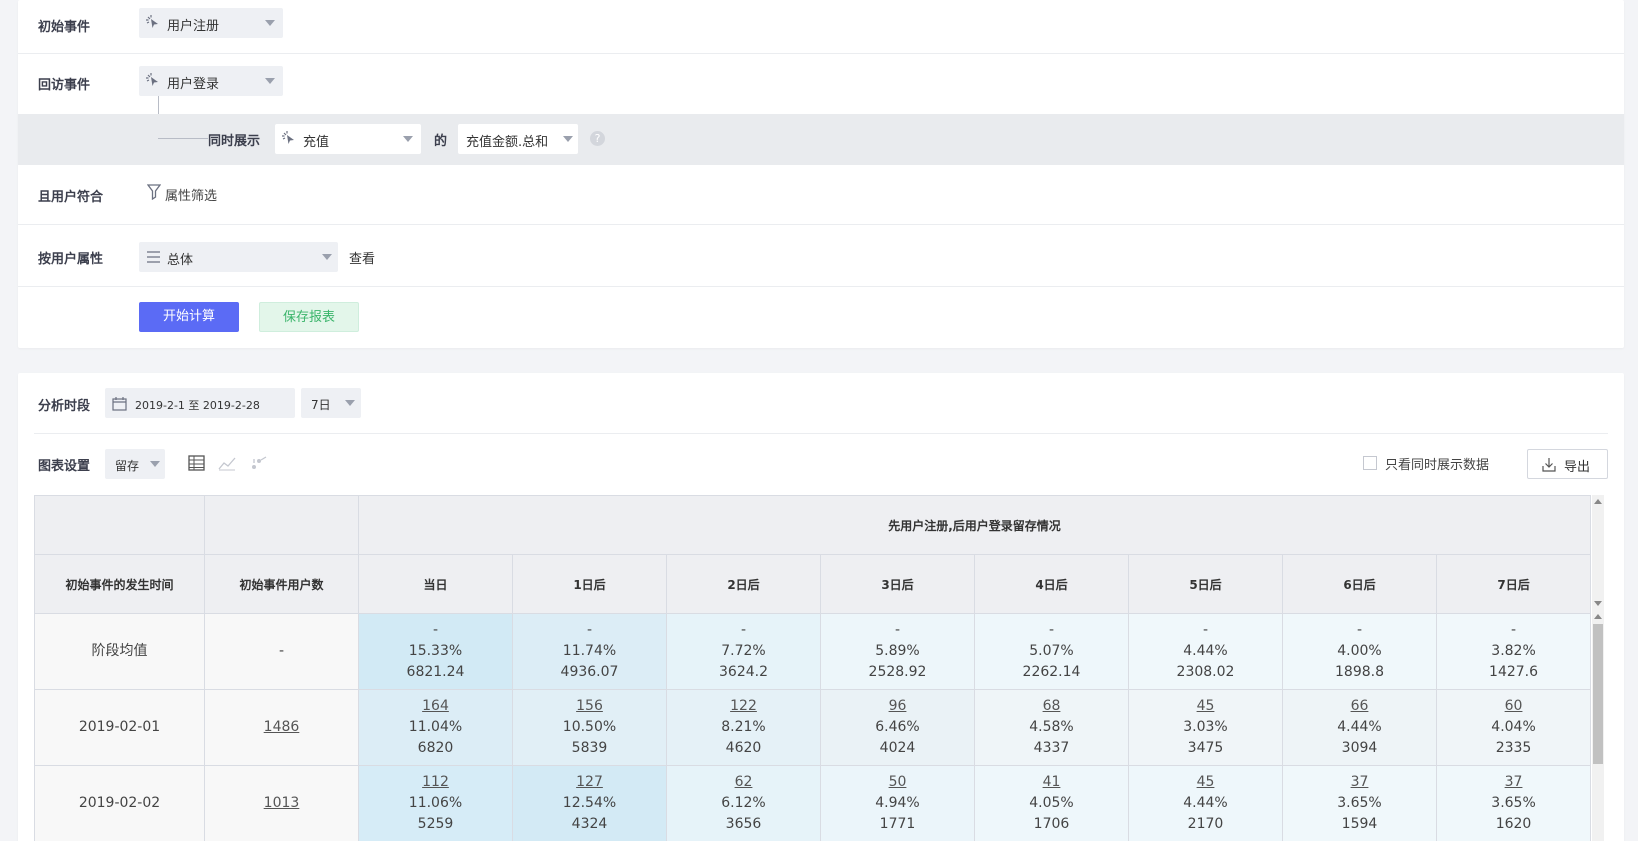 Image resolution: width=1638 pixels, height=841 pixels. I want to click on body-scrollbar, so click(1598, 725).